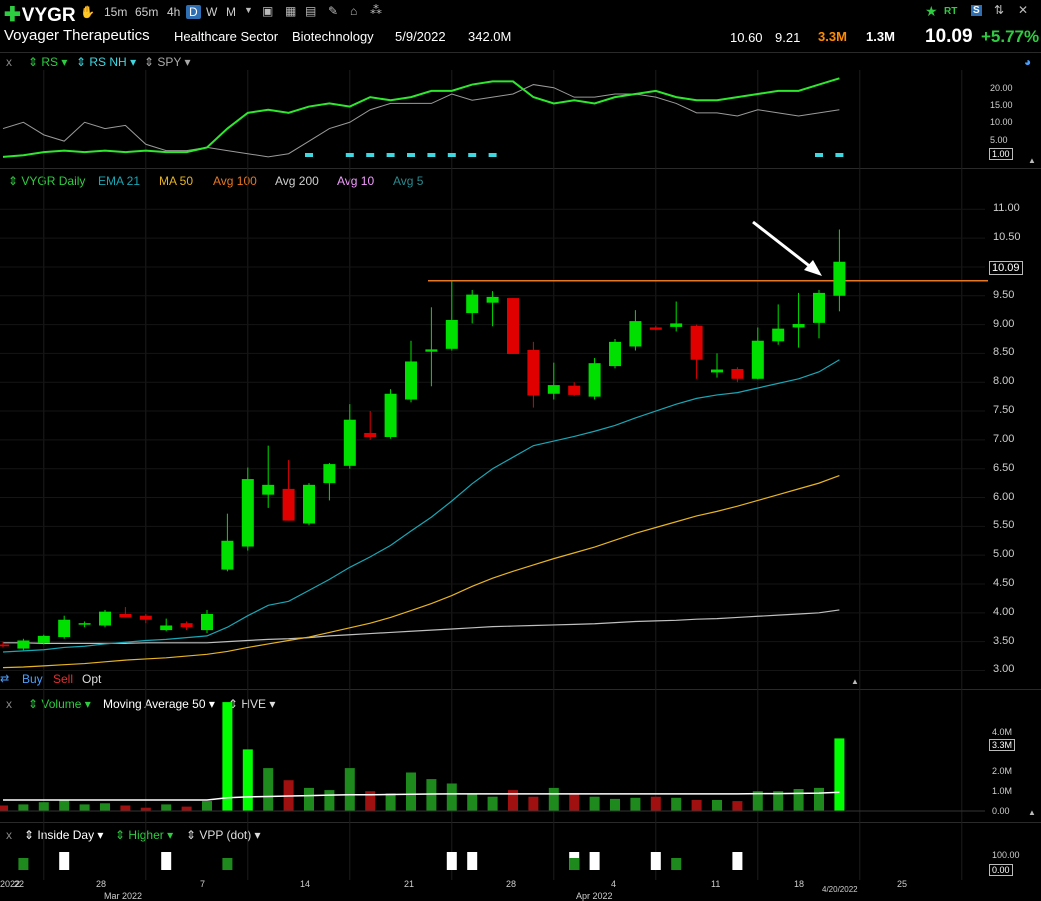  What do you see at coordinates (421, 796) in the screenshot?
I see `volume-ma-line` at bounding box center [421, 796].